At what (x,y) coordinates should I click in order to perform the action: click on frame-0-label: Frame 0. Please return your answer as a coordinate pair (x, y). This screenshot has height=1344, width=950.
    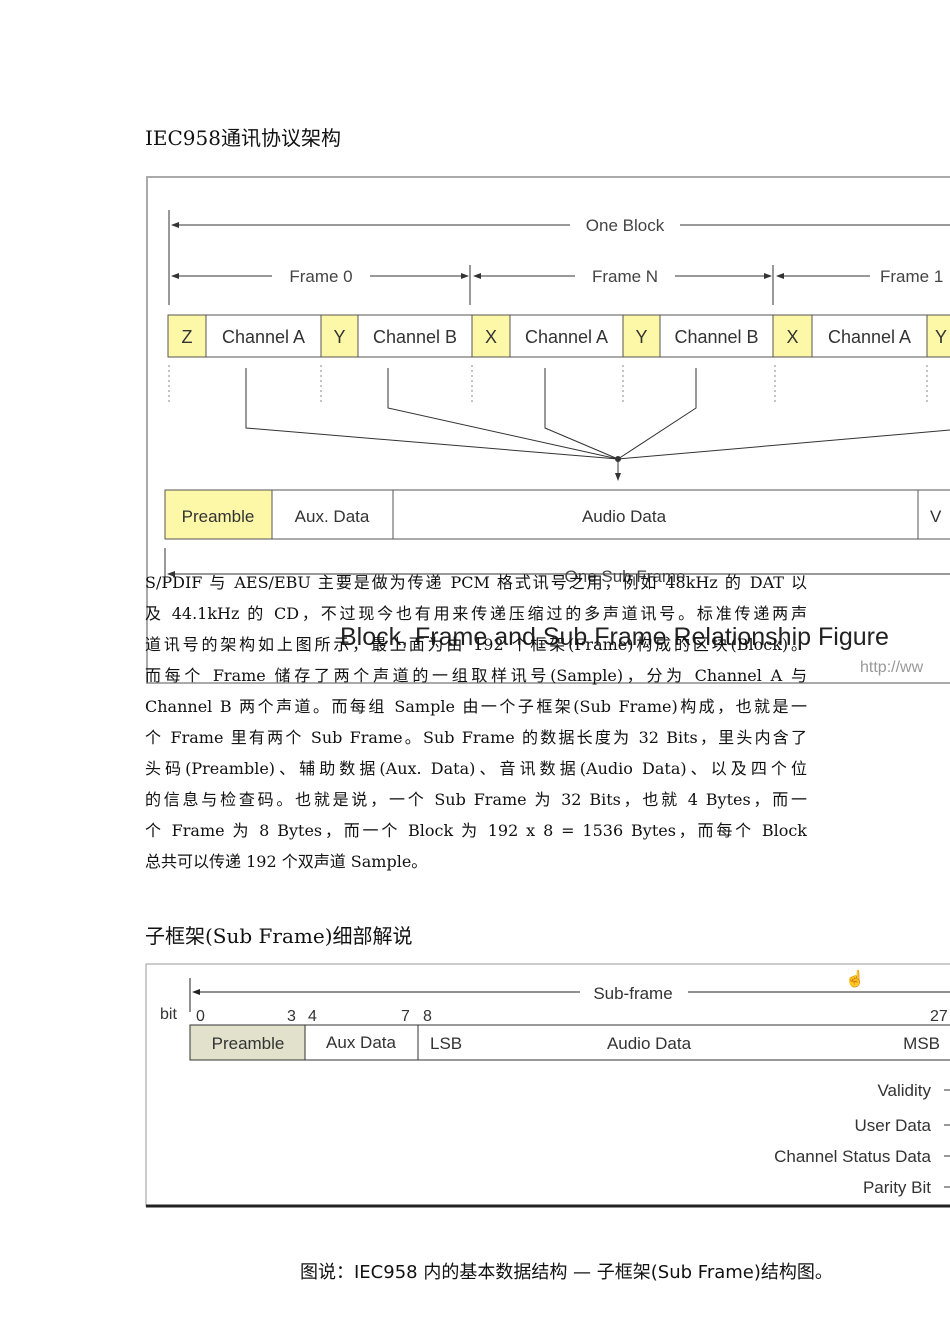
    Looking at the image, I should click on (320, 276).